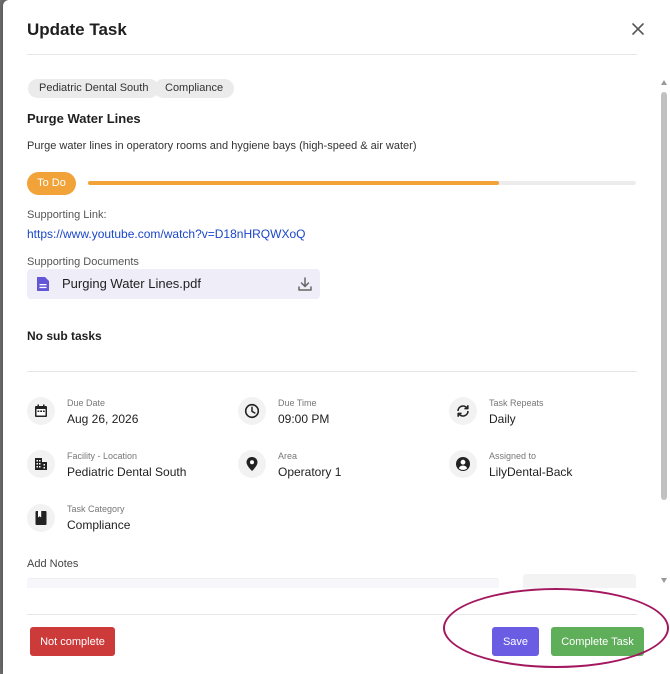 The height and width of the screenshot is (674, 670). Describe the element at coordinates (83, 262) in the screenshot. I see `supporting-documents-label: Supporting Documents` at that location.